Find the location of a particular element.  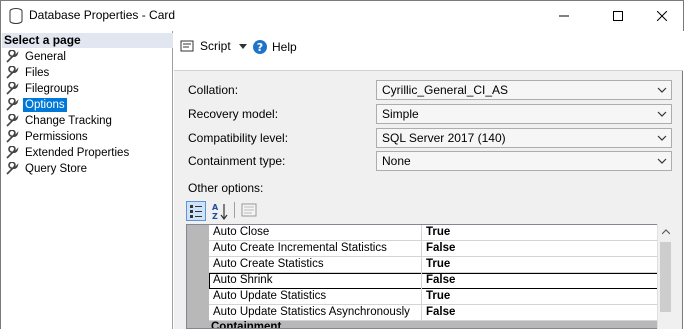

help-icon: ? is located at coordinates (260, 47).